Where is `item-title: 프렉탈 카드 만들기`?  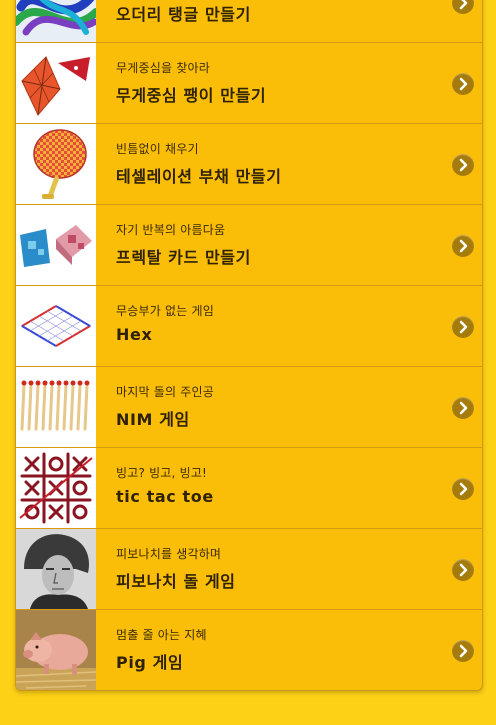 item-title: 프렉탈 카드 만들기 is located at coordinates (183, 257).